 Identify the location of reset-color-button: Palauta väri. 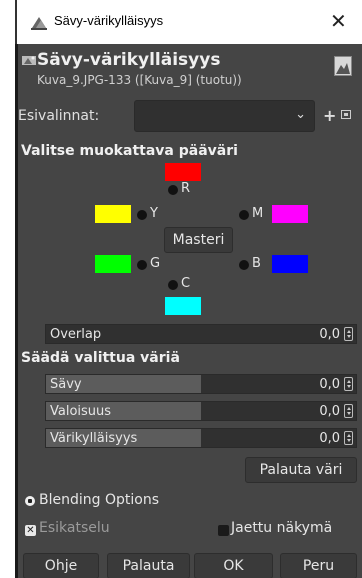
(301, 470).